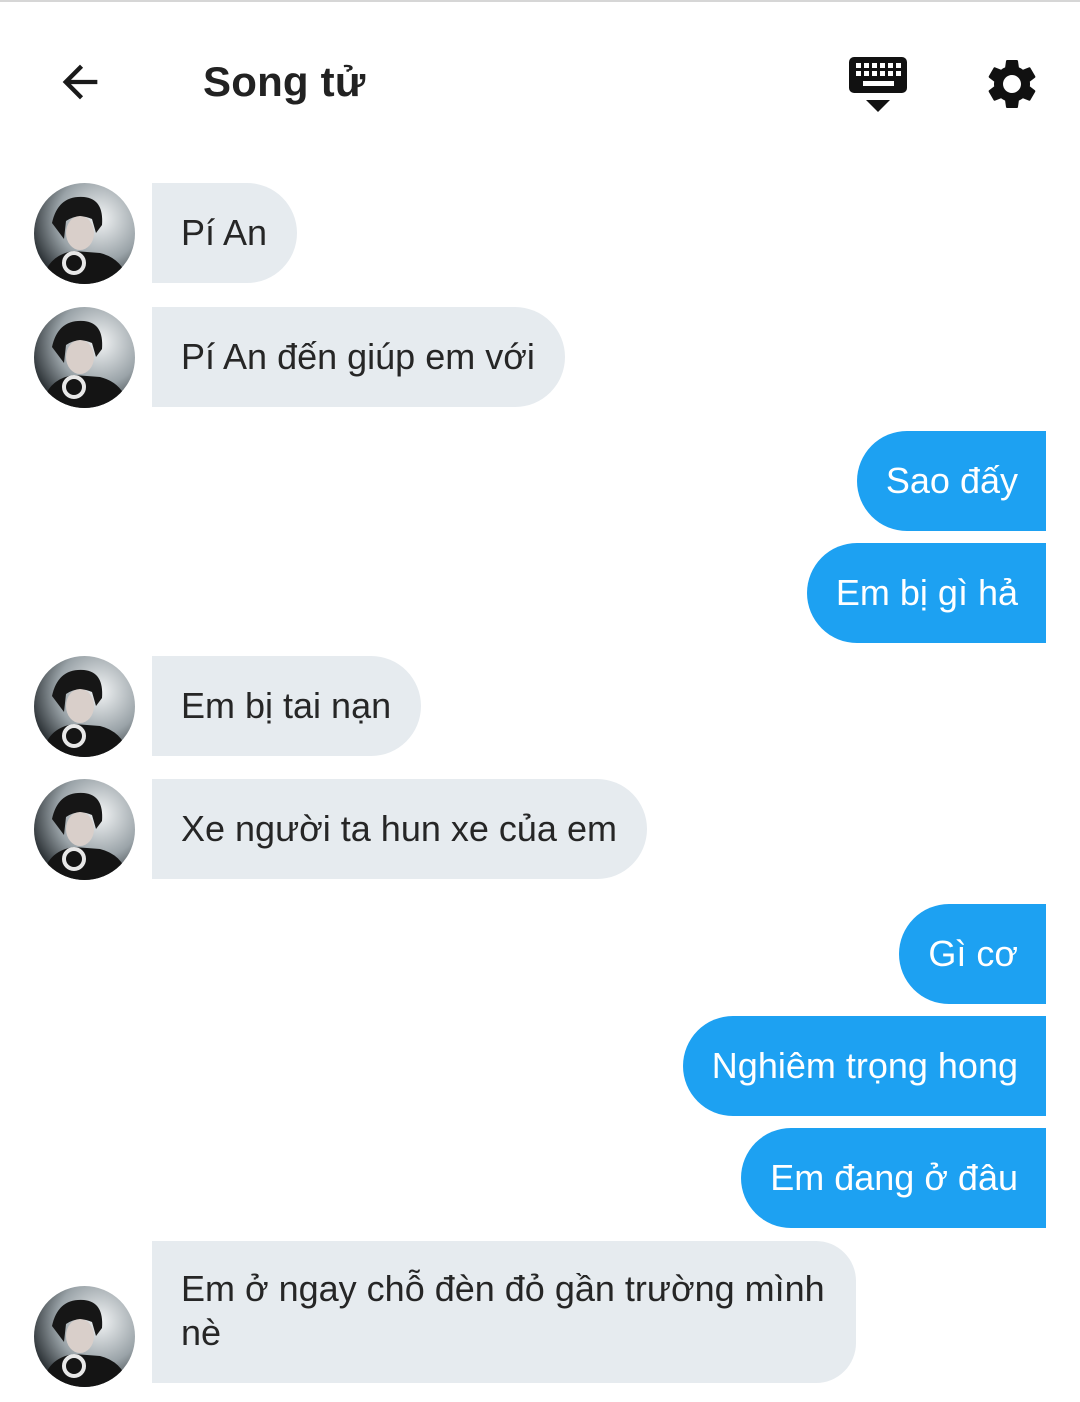 The width and height of the screenshot is (1080, 1402). I want to click on back-button, so click(80, 82).